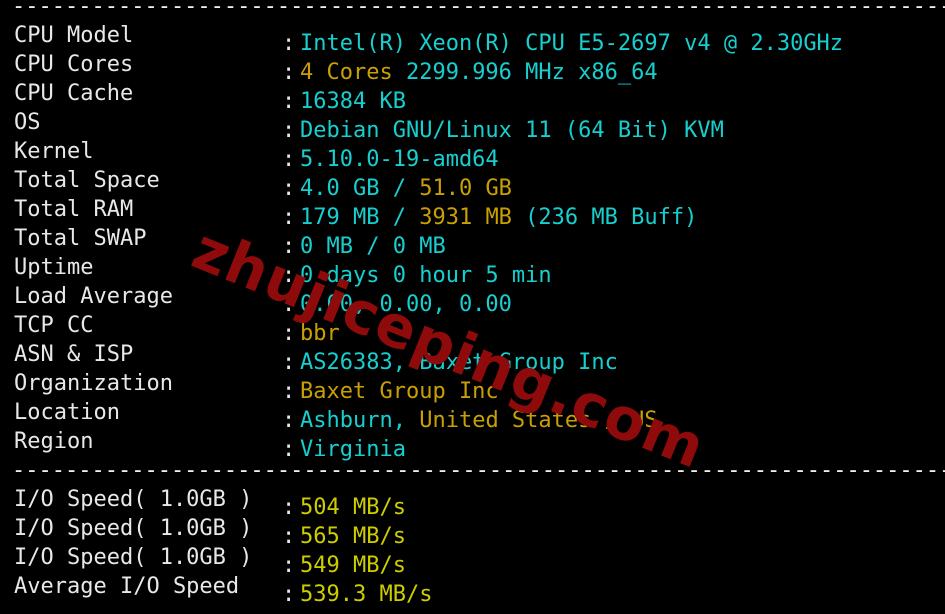 This screenshot has height=614, width=945. Describe the element at coordinates (74, 93) in the screenshot. I see `system-info-label: CPU Cache` at that location.